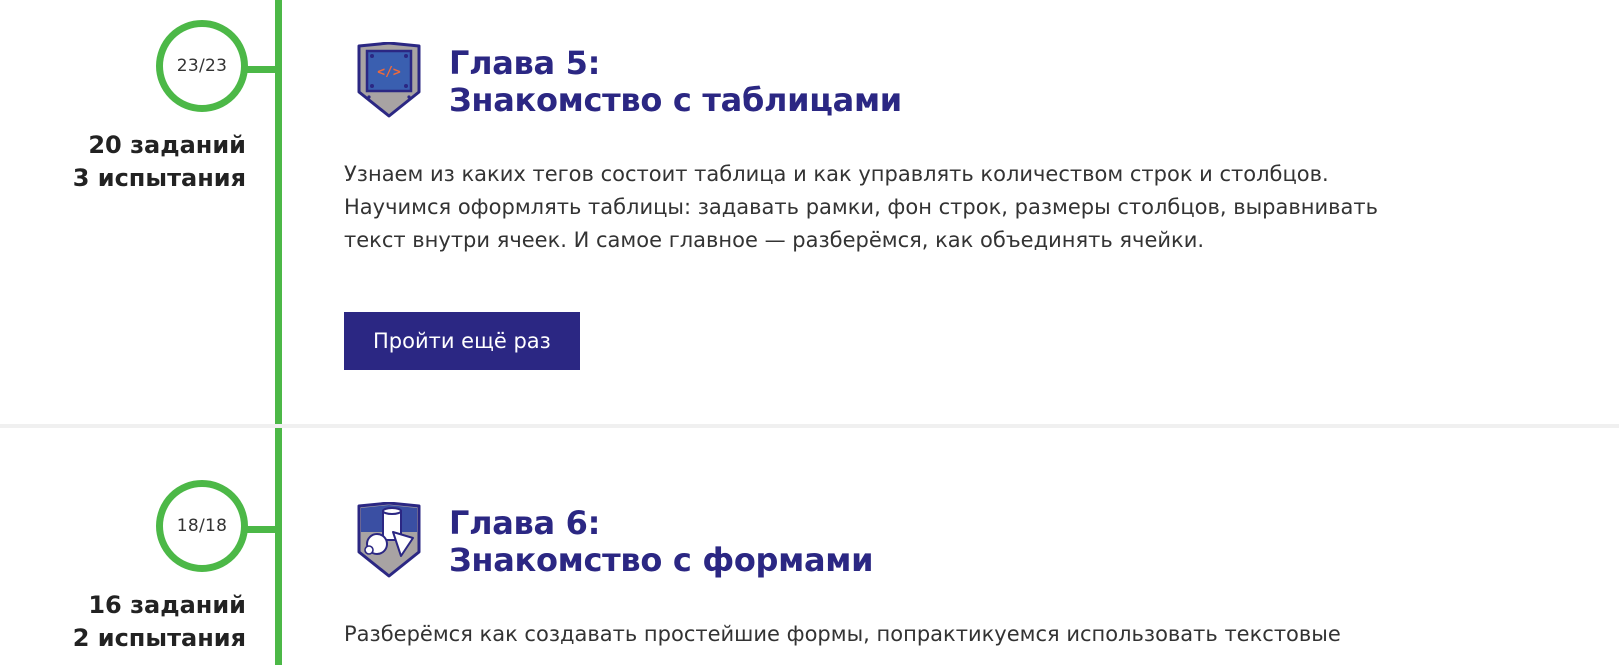 Image resolution: width=1619 pixels, height=665 pixels. I want to click on tasks-count: 16 заданий, so click(167, 605).